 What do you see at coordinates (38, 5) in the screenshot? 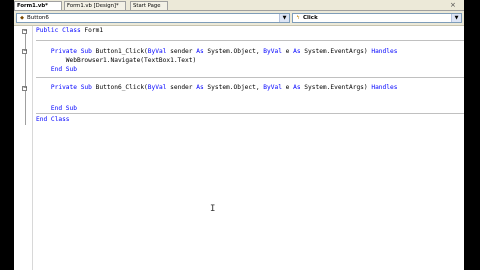
I see `tab-form1-vb: Form1.vb*` at bounding box center [38, 5].